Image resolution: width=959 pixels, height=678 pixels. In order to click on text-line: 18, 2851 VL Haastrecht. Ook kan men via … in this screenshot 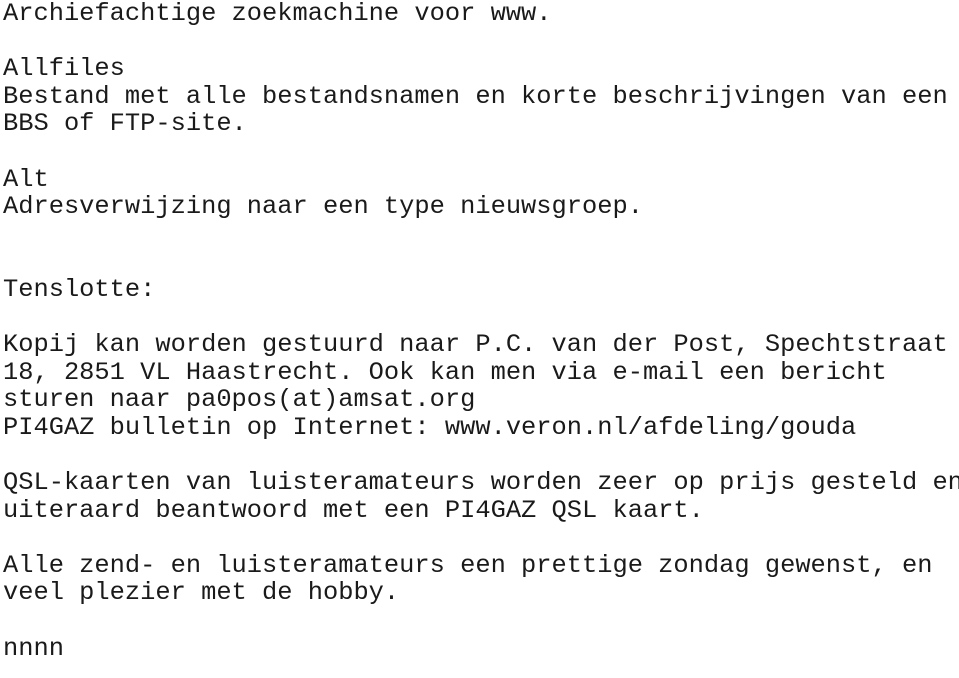, I will do `click(445, 372)`.